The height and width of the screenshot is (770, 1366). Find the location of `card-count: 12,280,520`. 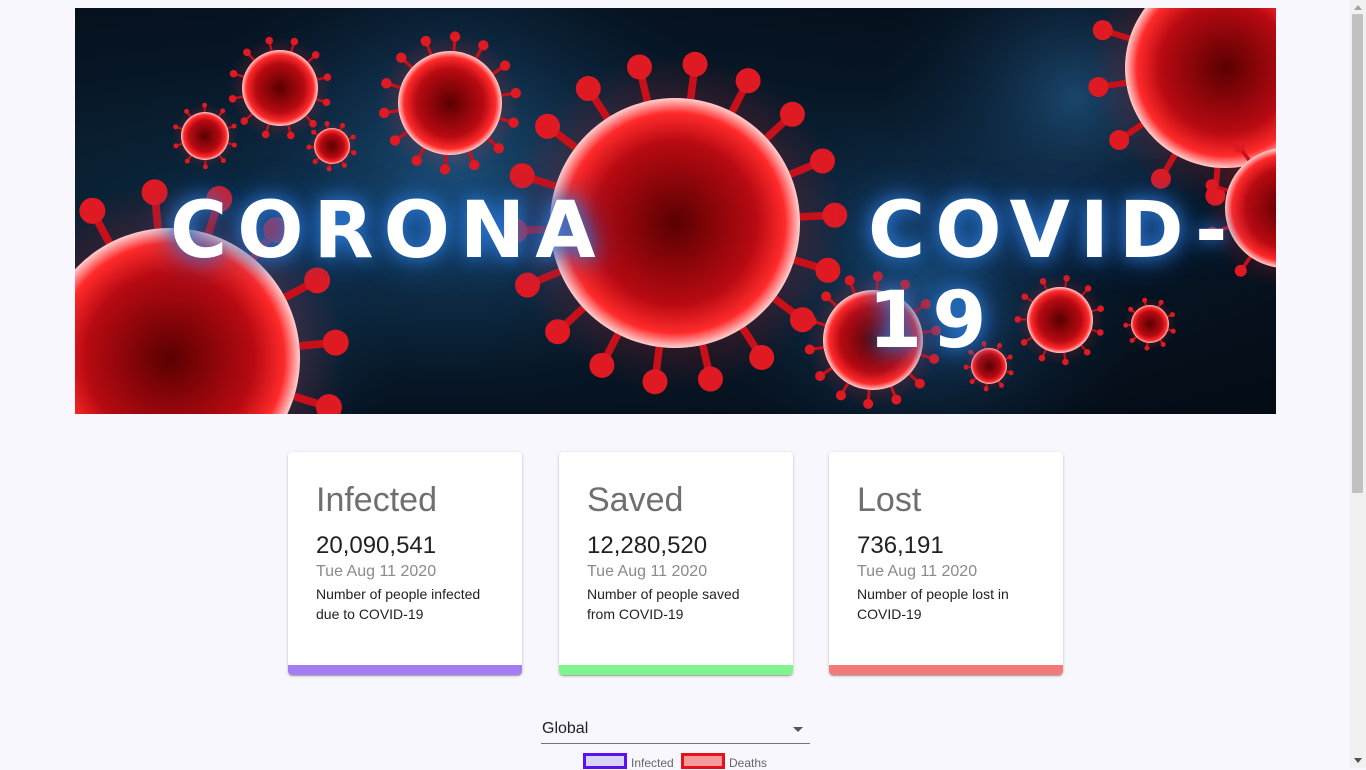

card-count: 12,280,520 is located at coordinates (676, 546).